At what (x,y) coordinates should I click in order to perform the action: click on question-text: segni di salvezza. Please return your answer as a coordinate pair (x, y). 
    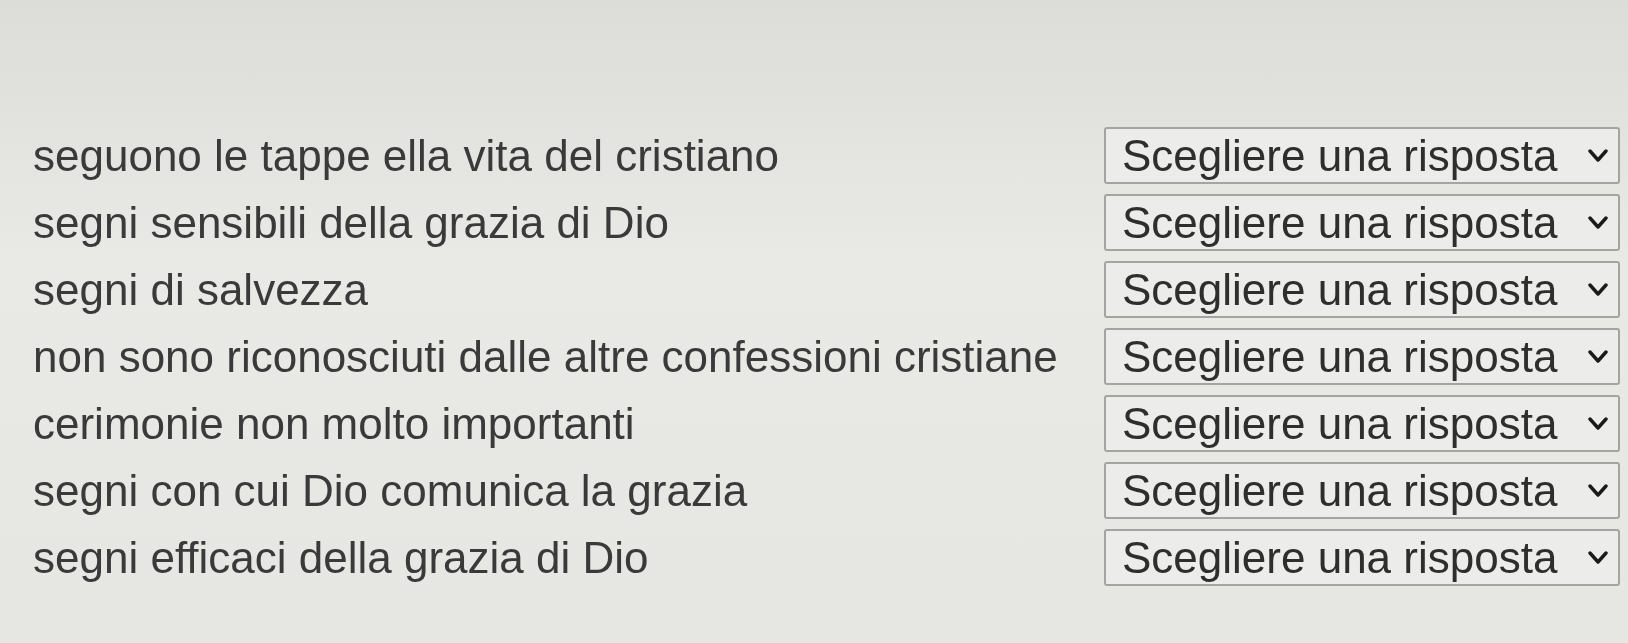
    Looking at the image, I should click on (201, 289).